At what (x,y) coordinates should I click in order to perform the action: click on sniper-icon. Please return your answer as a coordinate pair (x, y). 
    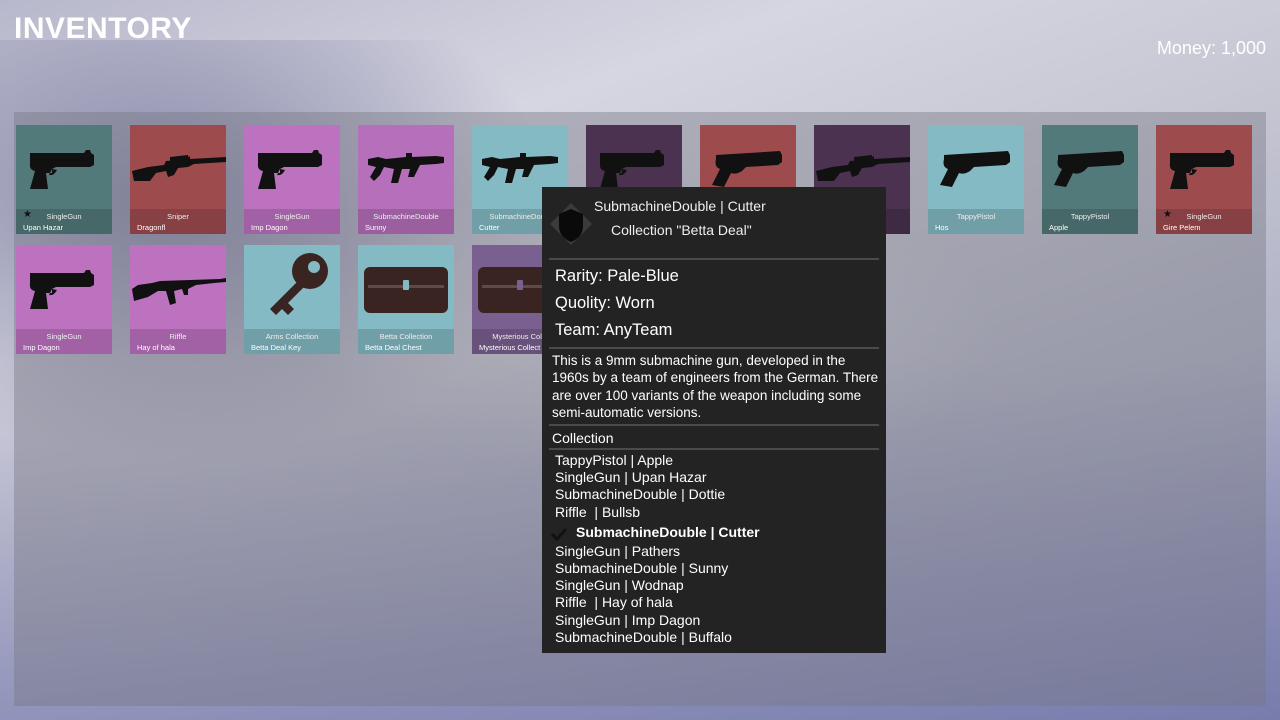
    Looking at the image, I should click on (178, 167).